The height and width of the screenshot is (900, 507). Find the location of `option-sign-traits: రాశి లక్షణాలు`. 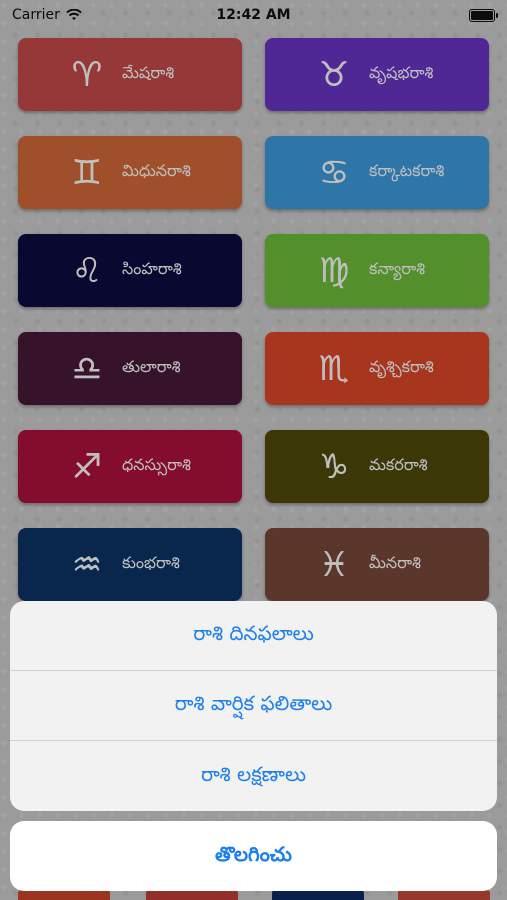

option-sign-traits: రాశి లక్షణాలు is located at coordinates (253, 776).